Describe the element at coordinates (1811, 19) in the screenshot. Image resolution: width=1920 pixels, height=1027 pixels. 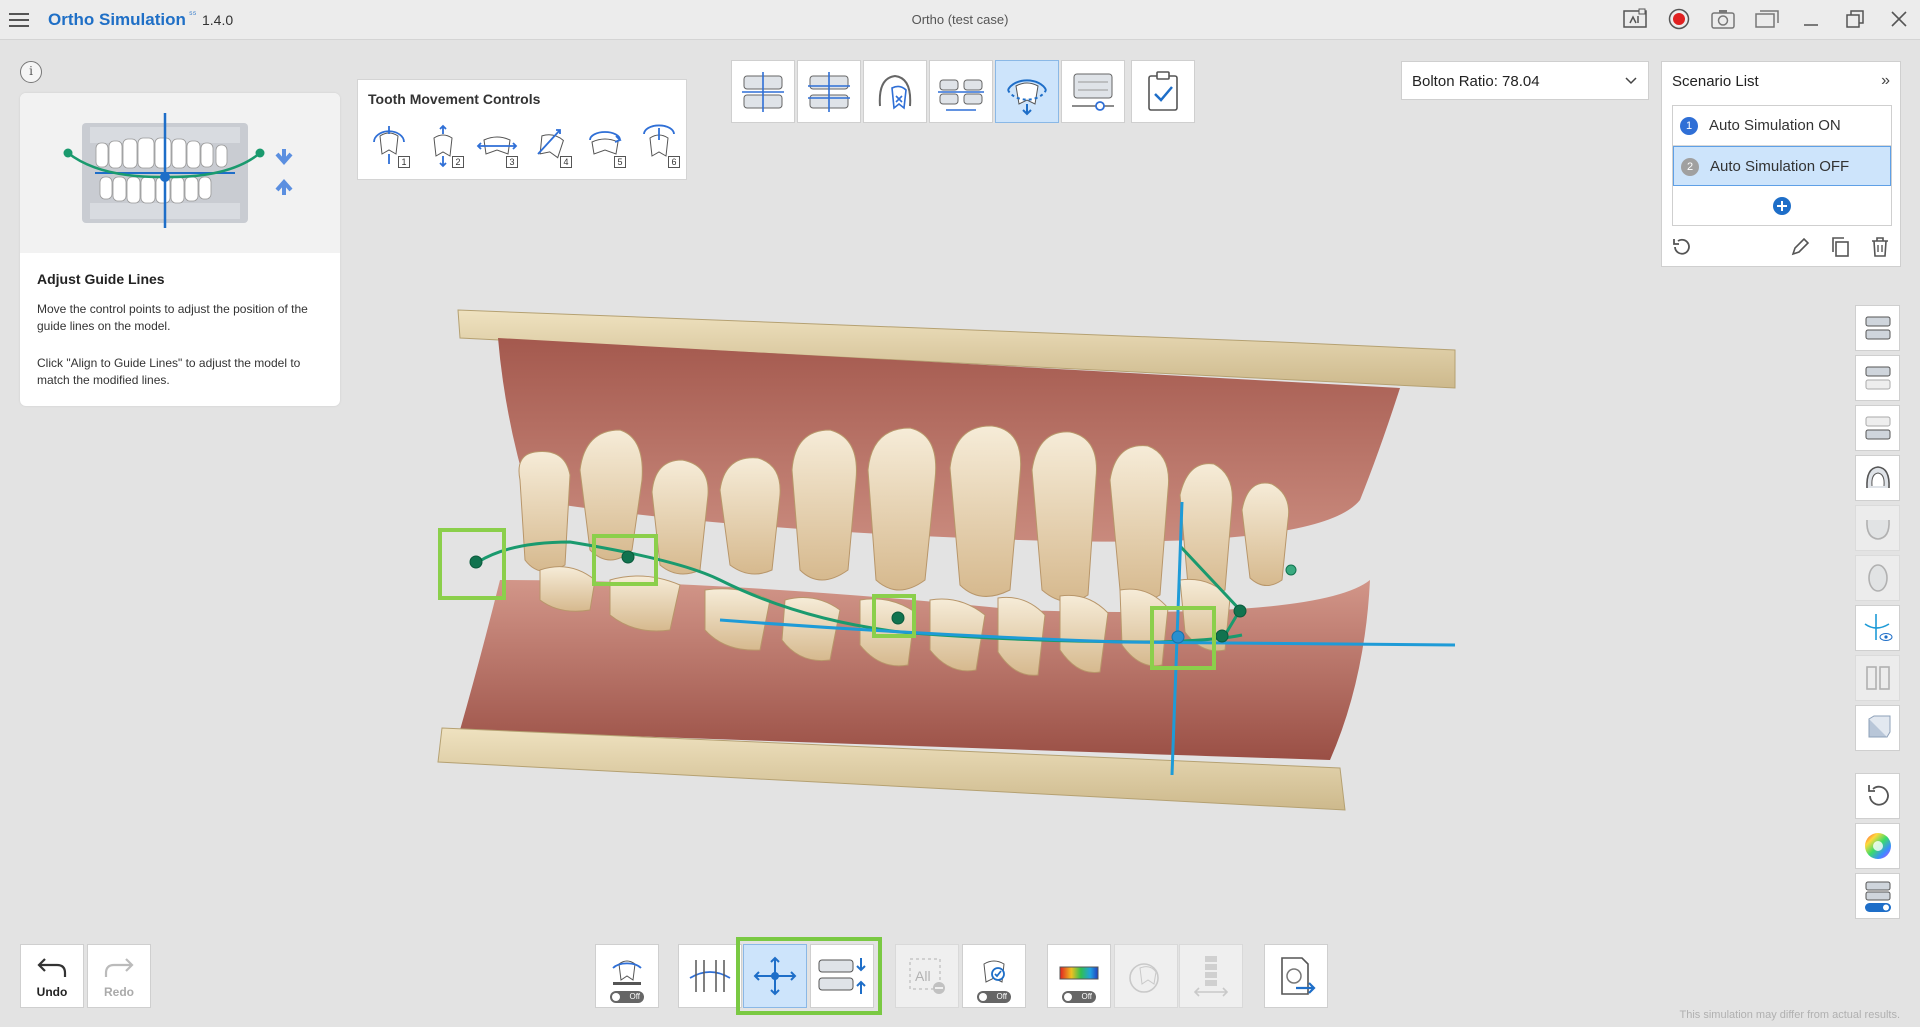
I see `minimize-icon` at that location.